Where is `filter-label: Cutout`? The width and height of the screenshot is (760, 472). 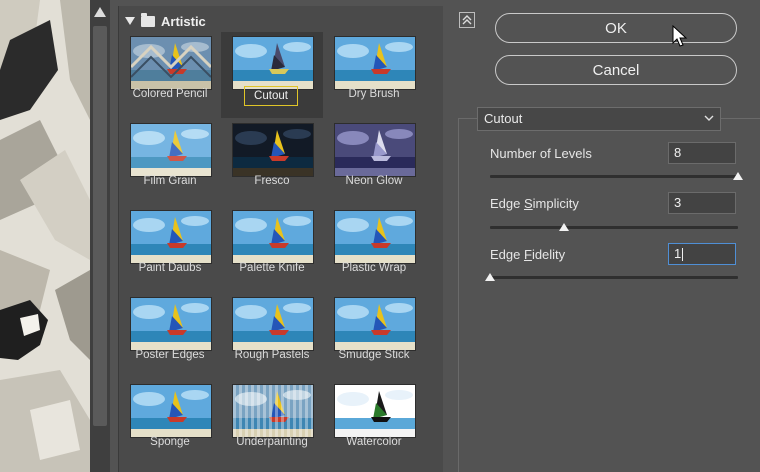 filter-label: Cutout is located at coordinates (271, 96).